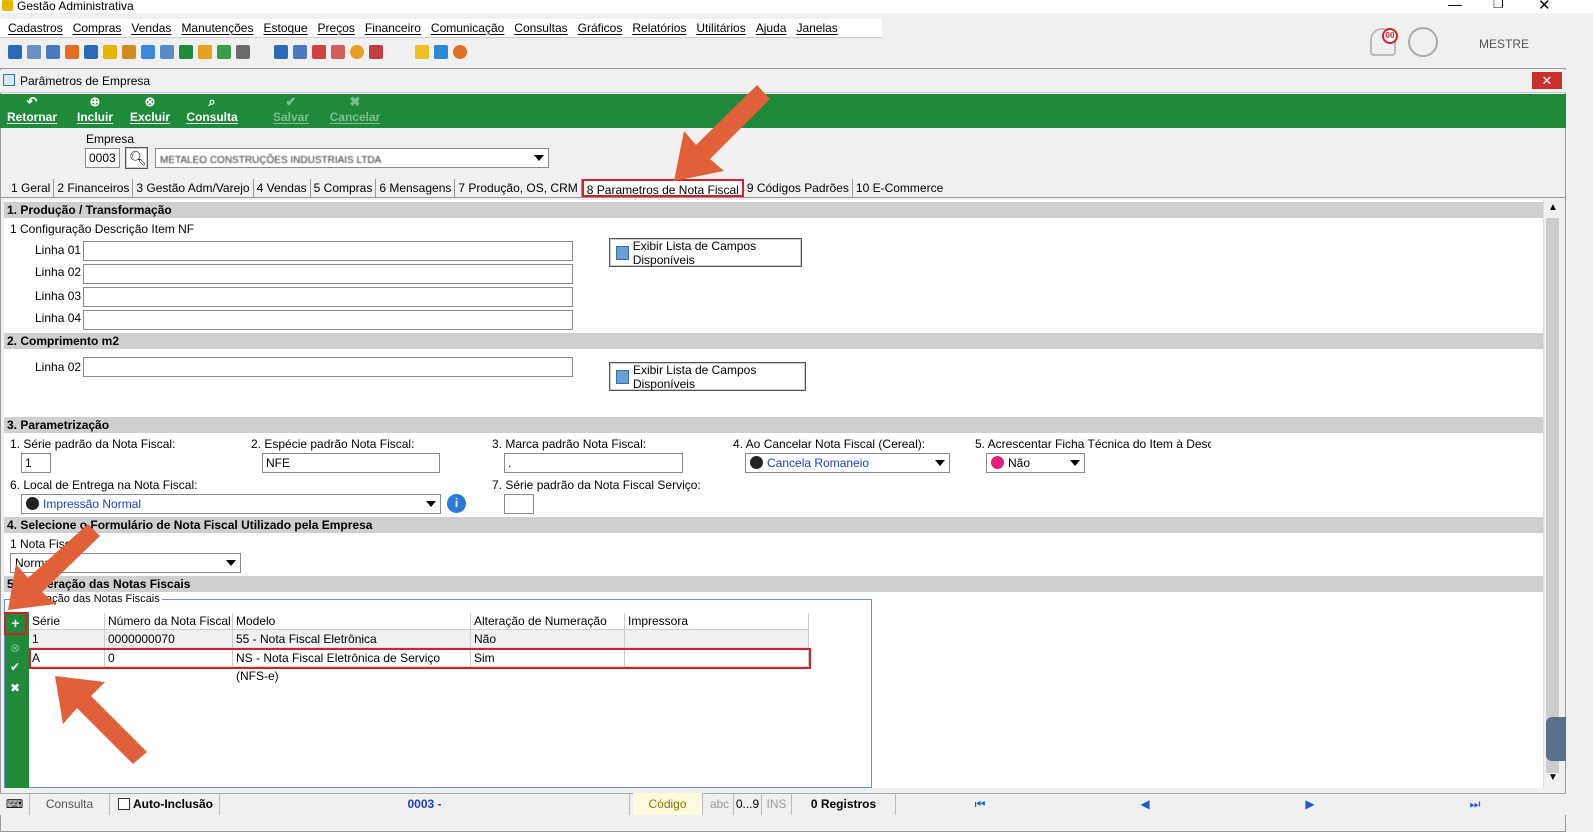  I want to click on first-record-icon: ⏮, so click(980, 804).